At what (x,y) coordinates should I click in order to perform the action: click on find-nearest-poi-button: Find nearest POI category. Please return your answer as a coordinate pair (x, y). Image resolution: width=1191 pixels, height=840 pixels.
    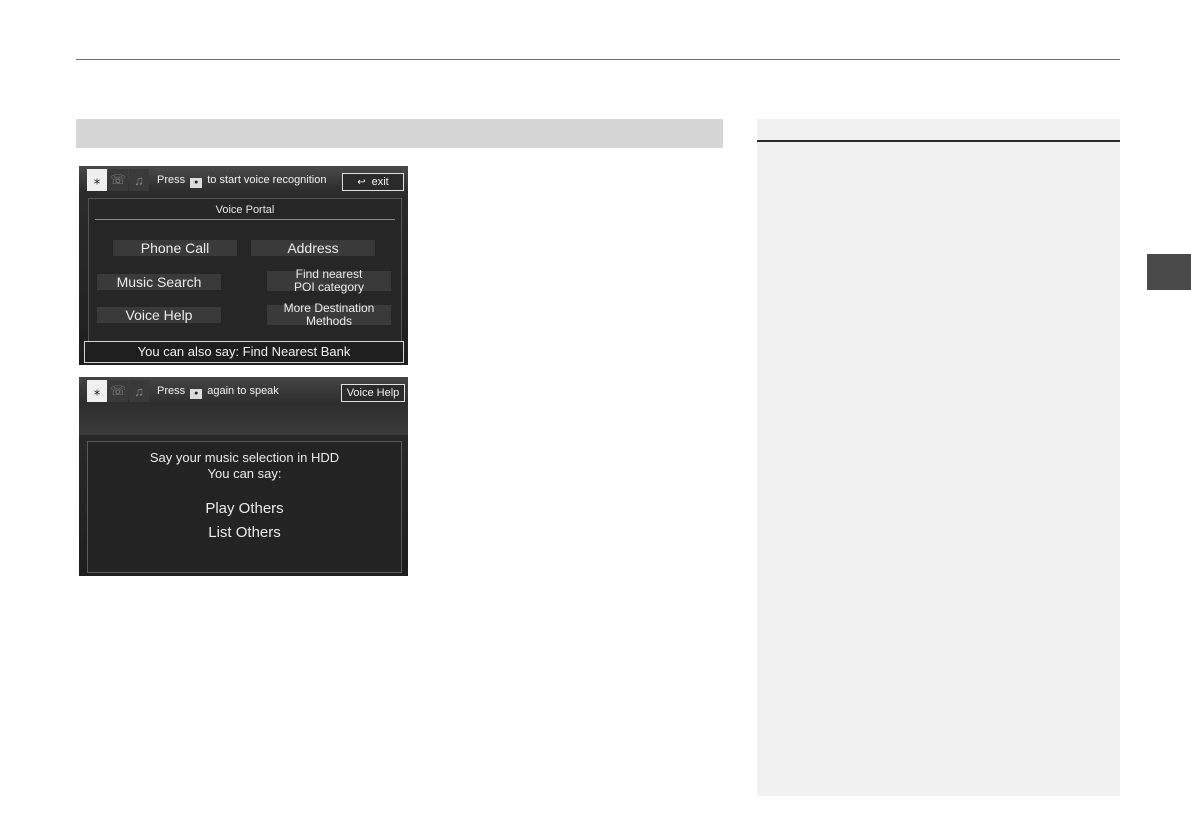
    Looking at the image, I should click on (329, 281).